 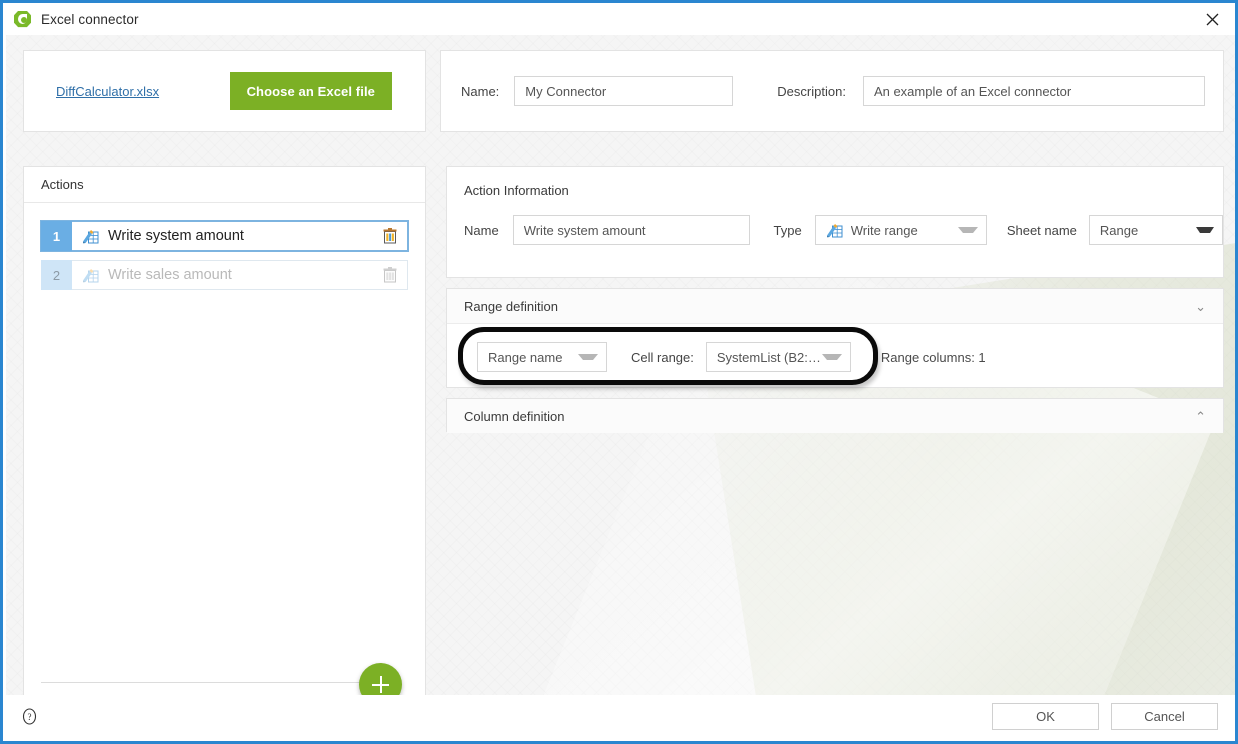 What do you see at coordinates (769, 357) in the screenshot?
I see `cell-range-value: SystemList (B2:B11)` at bounding box center [769, 357].